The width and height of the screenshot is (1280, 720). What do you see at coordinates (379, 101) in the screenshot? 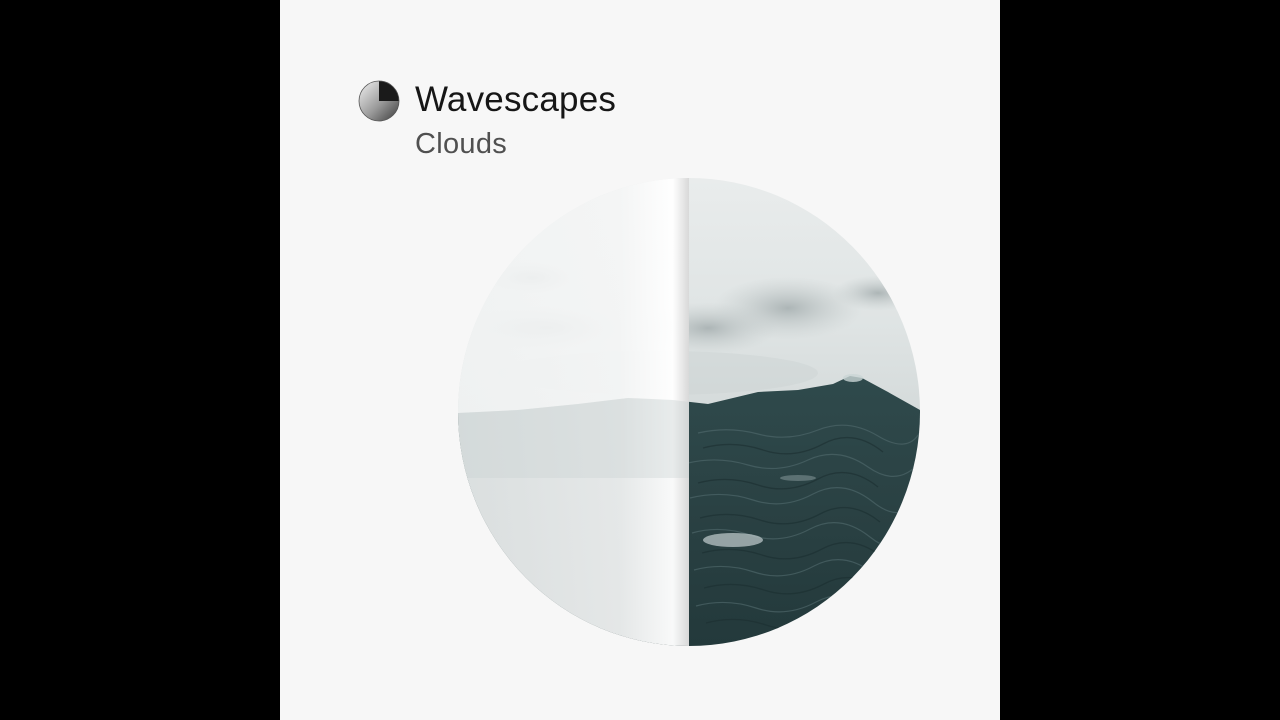
I see `half-circle-logo-icon` at bounding box center [379, 101].